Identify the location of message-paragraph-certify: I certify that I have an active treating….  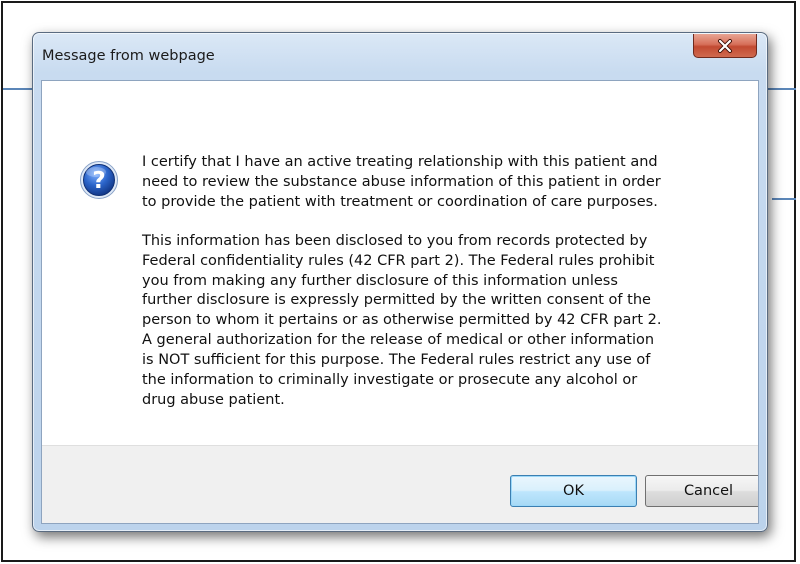
(432, 183).